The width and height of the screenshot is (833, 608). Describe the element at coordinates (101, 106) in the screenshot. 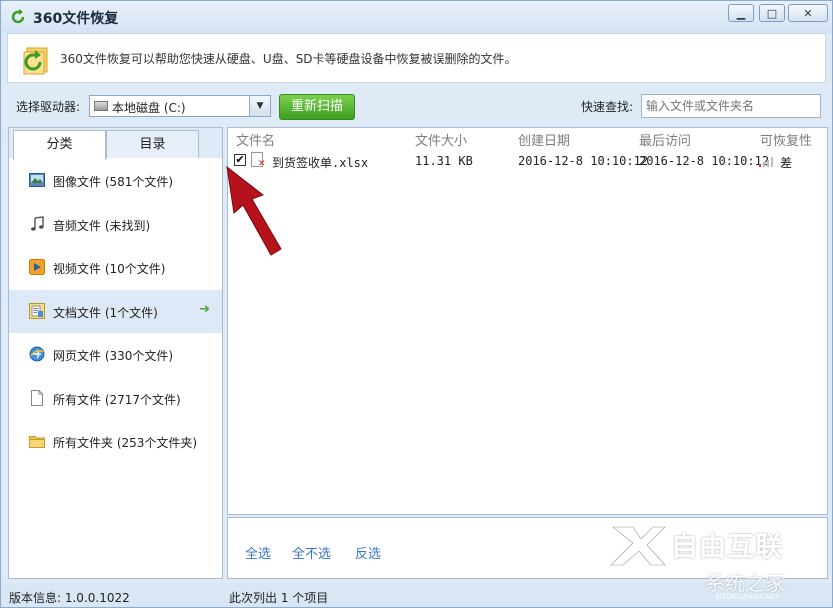

I see `hard-drive-icon` at that location.